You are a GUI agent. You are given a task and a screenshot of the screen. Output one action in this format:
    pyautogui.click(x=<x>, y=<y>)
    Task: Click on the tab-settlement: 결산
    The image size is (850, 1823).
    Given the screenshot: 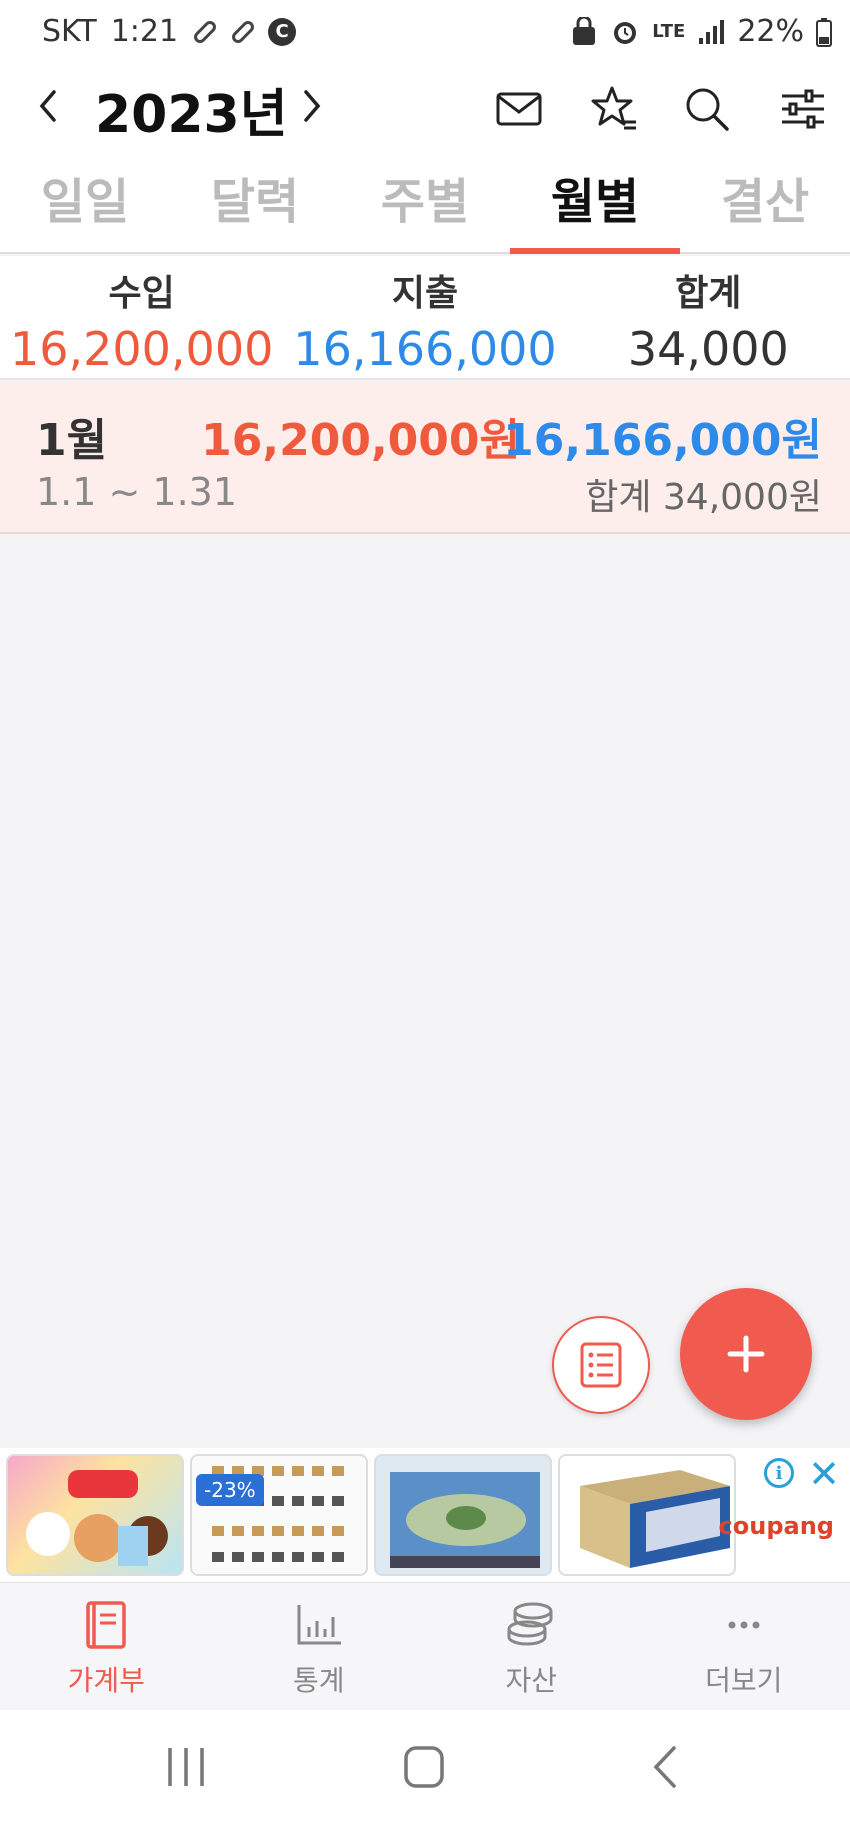 What is the action you would take?
    pyautogui.click(x=765, y=203)
    